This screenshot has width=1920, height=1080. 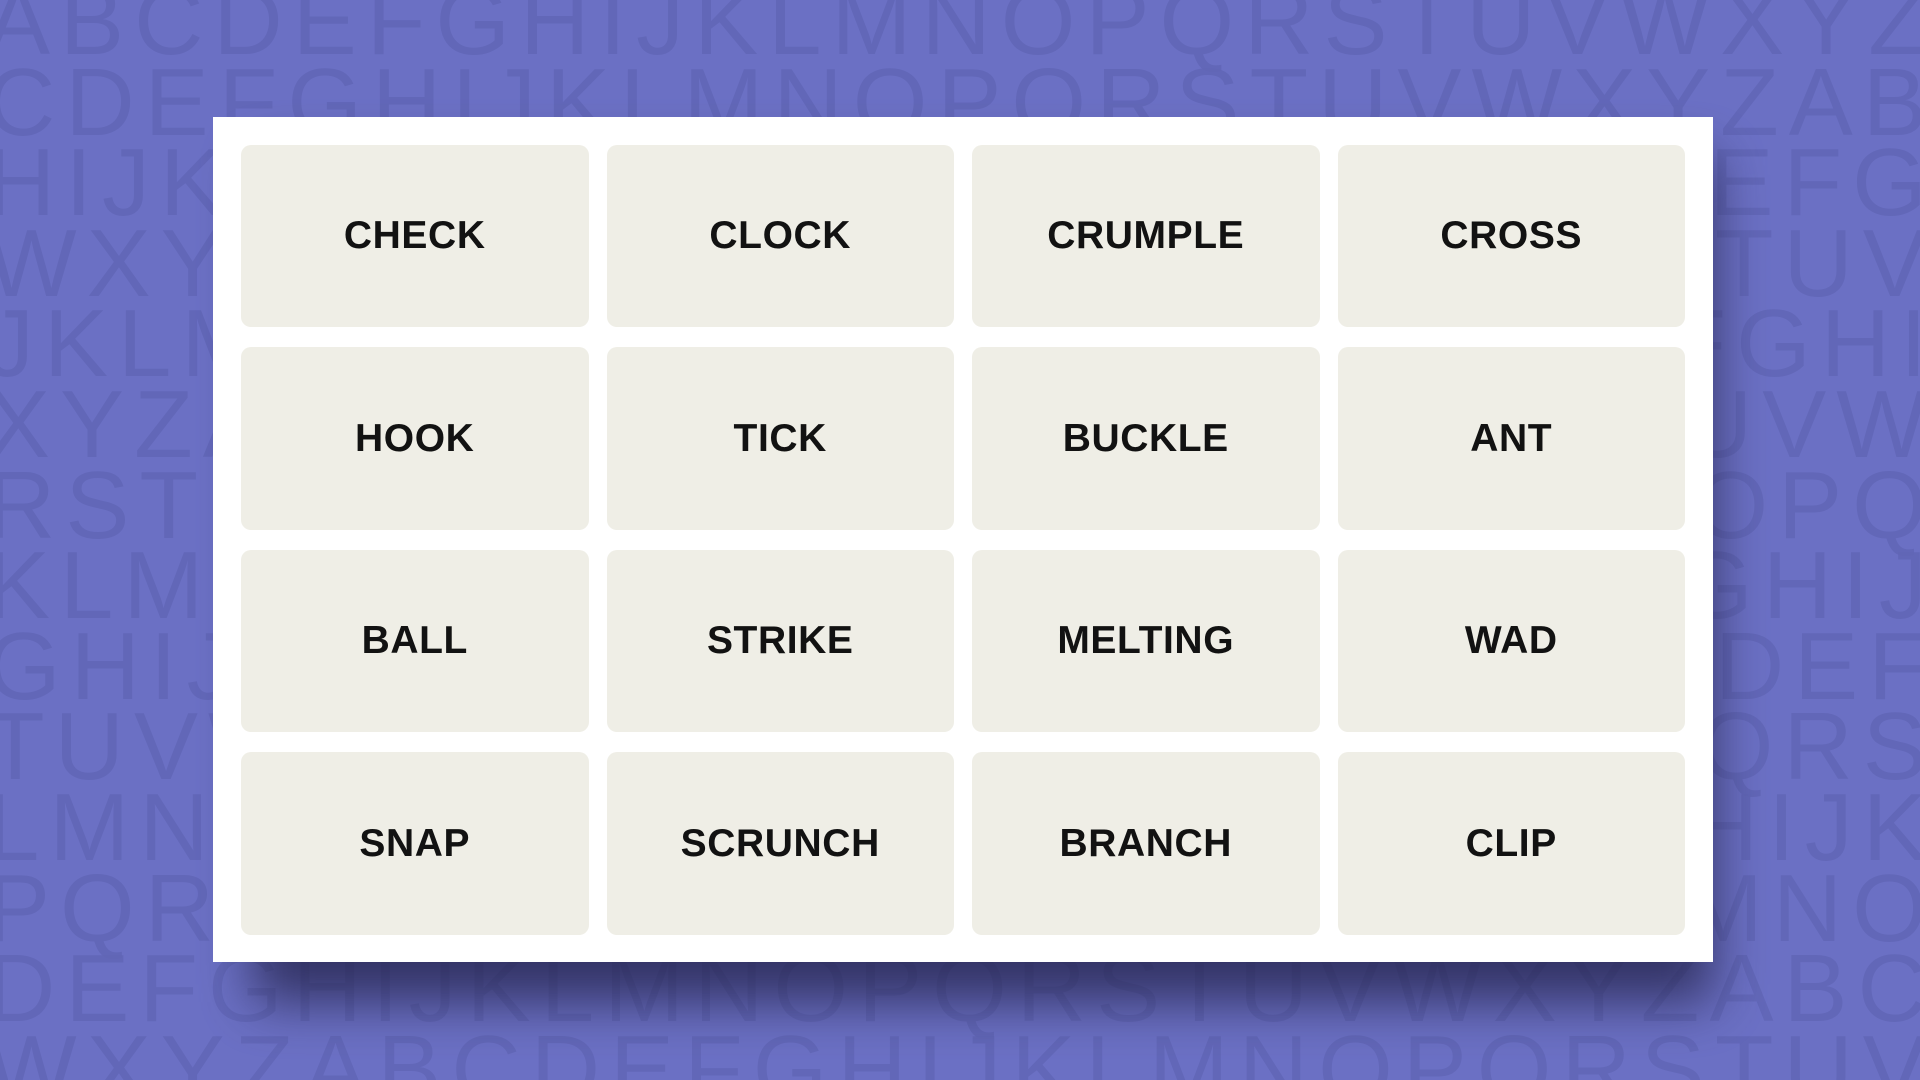 I want to click on word-tile-label: CRUMPLE, so click(x=1146, y=236).